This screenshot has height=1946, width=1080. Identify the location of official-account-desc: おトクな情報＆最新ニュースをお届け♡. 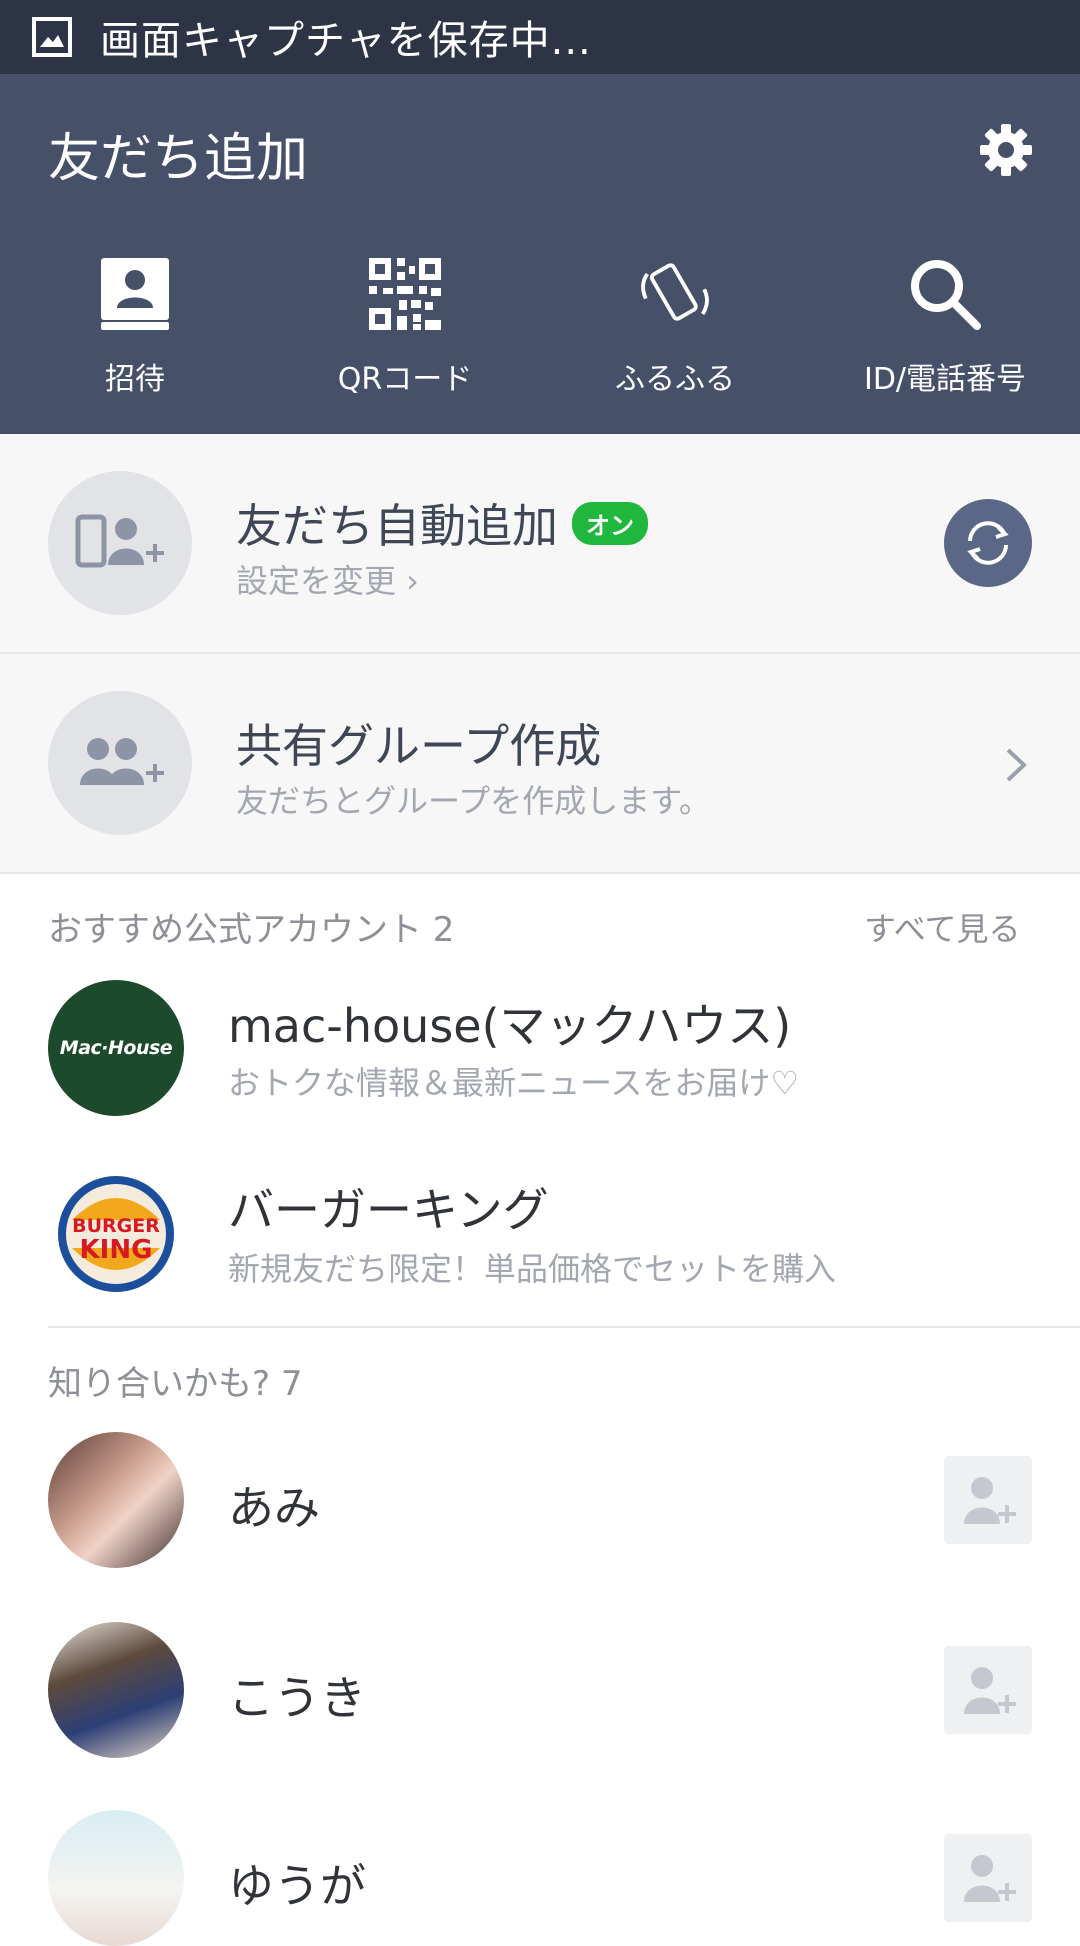
(514, 1083).